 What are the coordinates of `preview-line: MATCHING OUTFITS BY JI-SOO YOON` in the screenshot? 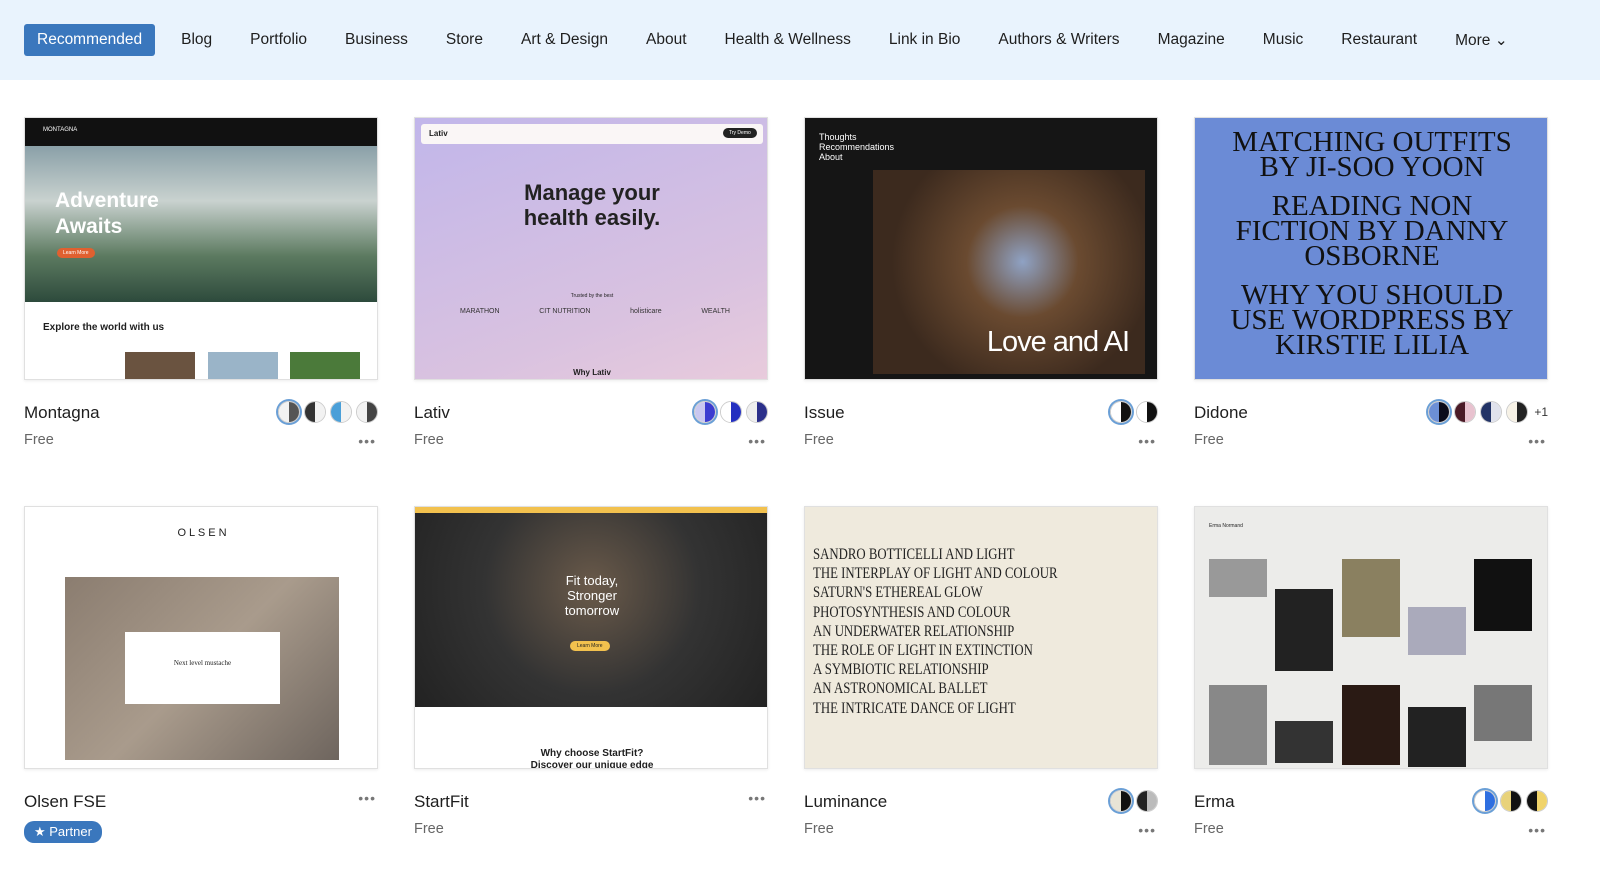 It's located at (1372, 154).